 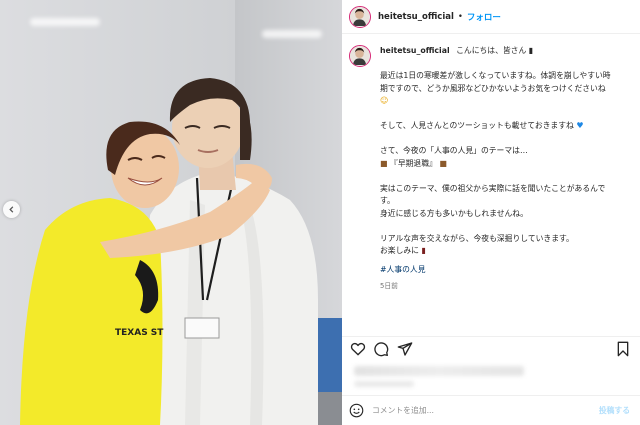 I want to click on post-header: heitetsu_official • フォロー, so click(x=491, y=17).